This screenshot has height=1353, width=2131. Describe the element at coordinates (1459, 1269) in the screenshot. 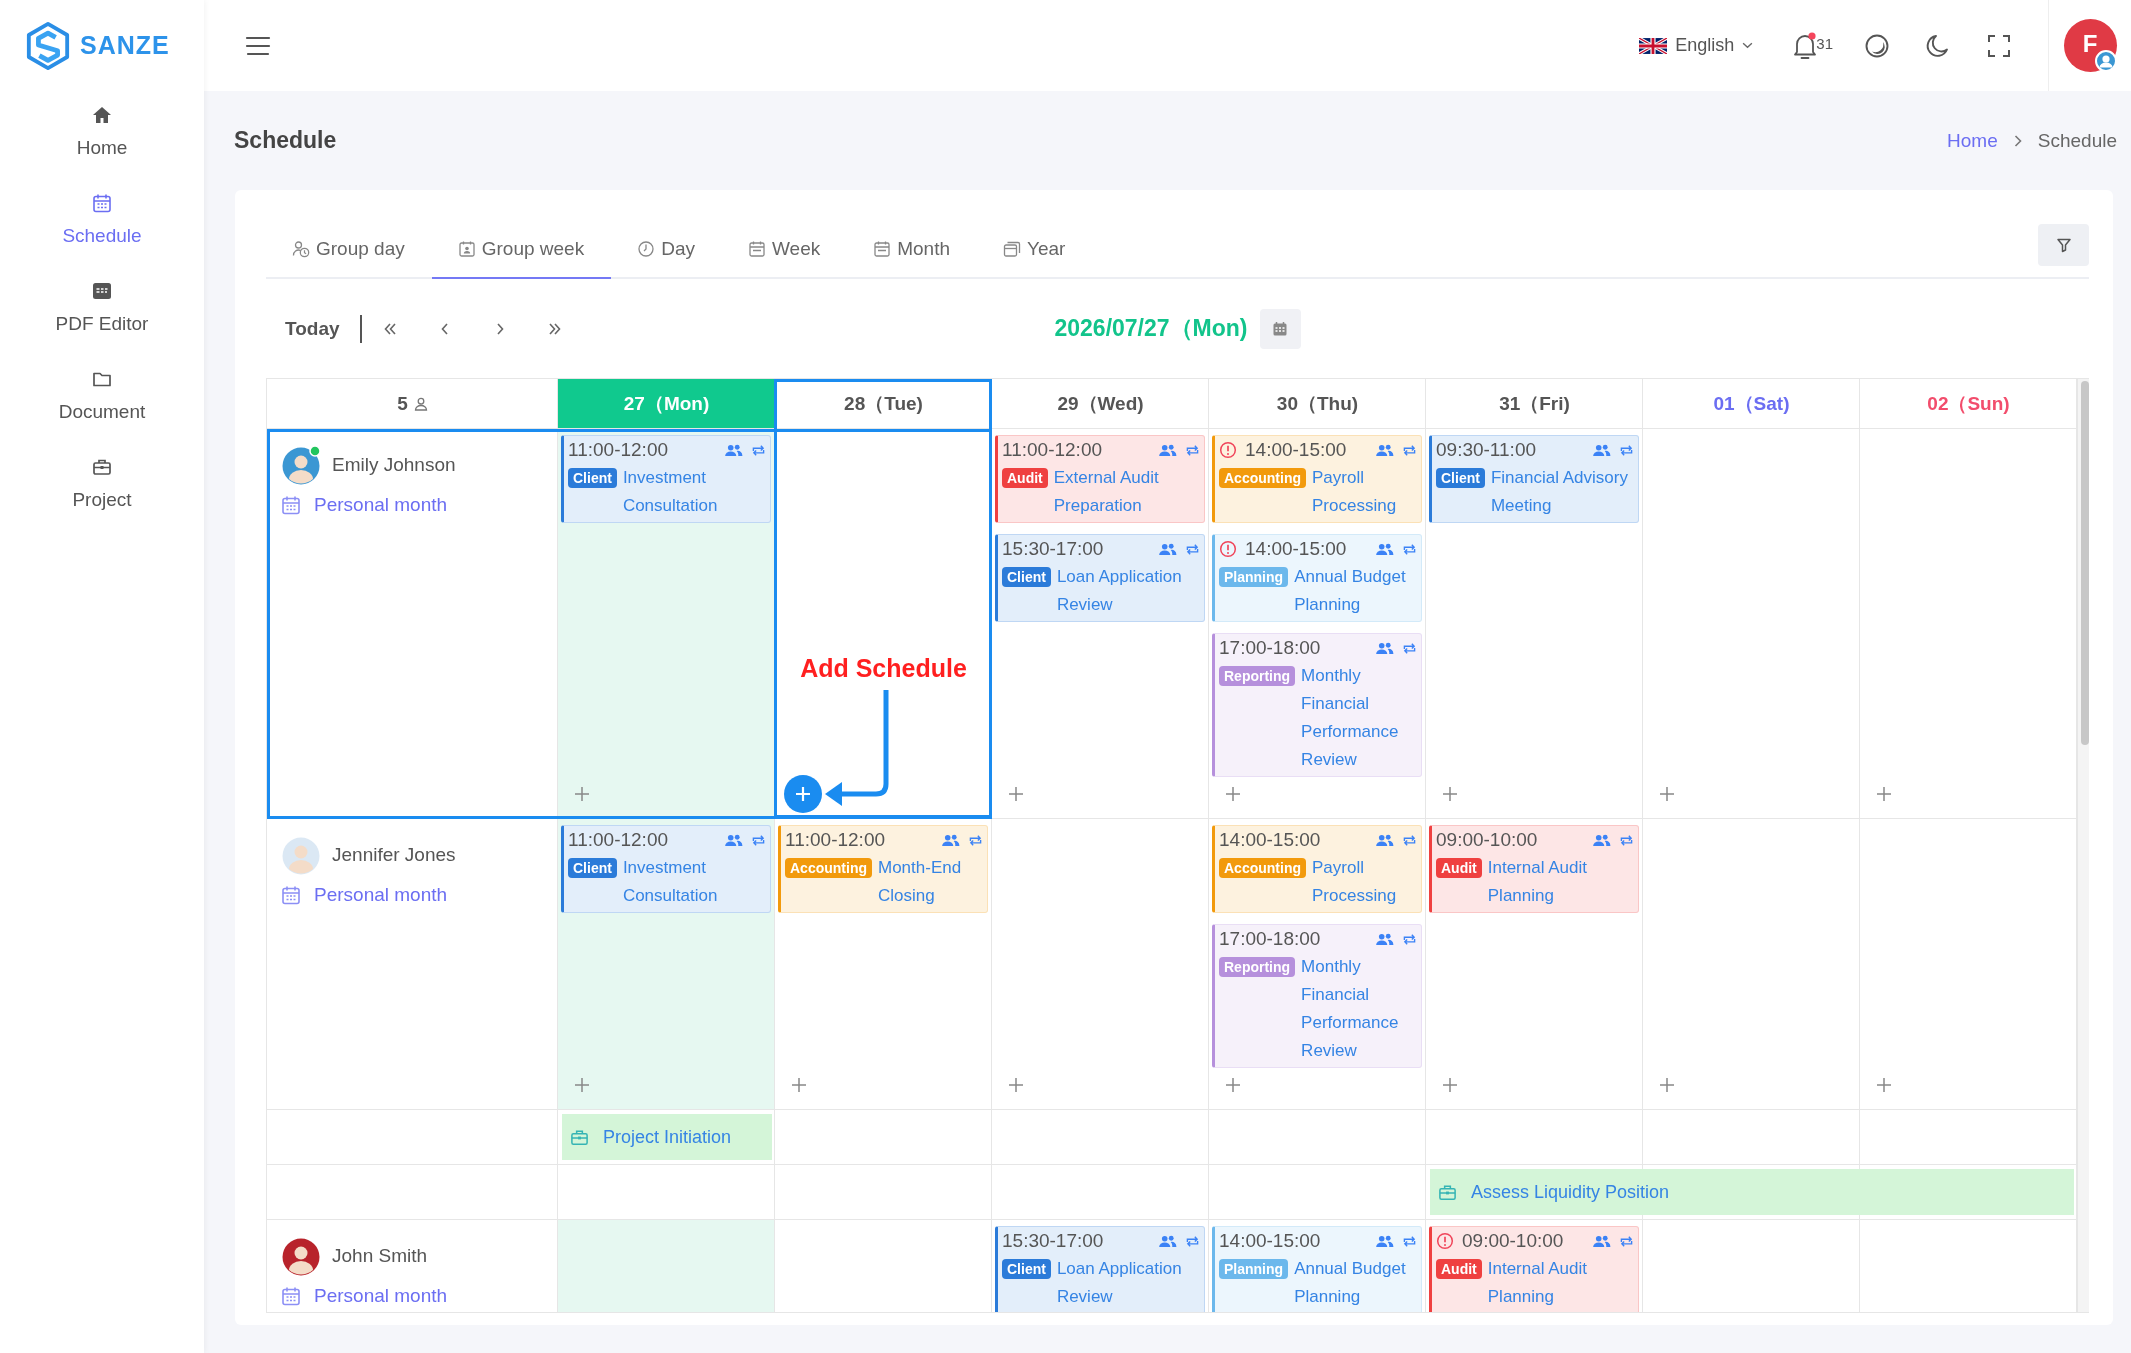

I see `category-tag: Audit` at that location.